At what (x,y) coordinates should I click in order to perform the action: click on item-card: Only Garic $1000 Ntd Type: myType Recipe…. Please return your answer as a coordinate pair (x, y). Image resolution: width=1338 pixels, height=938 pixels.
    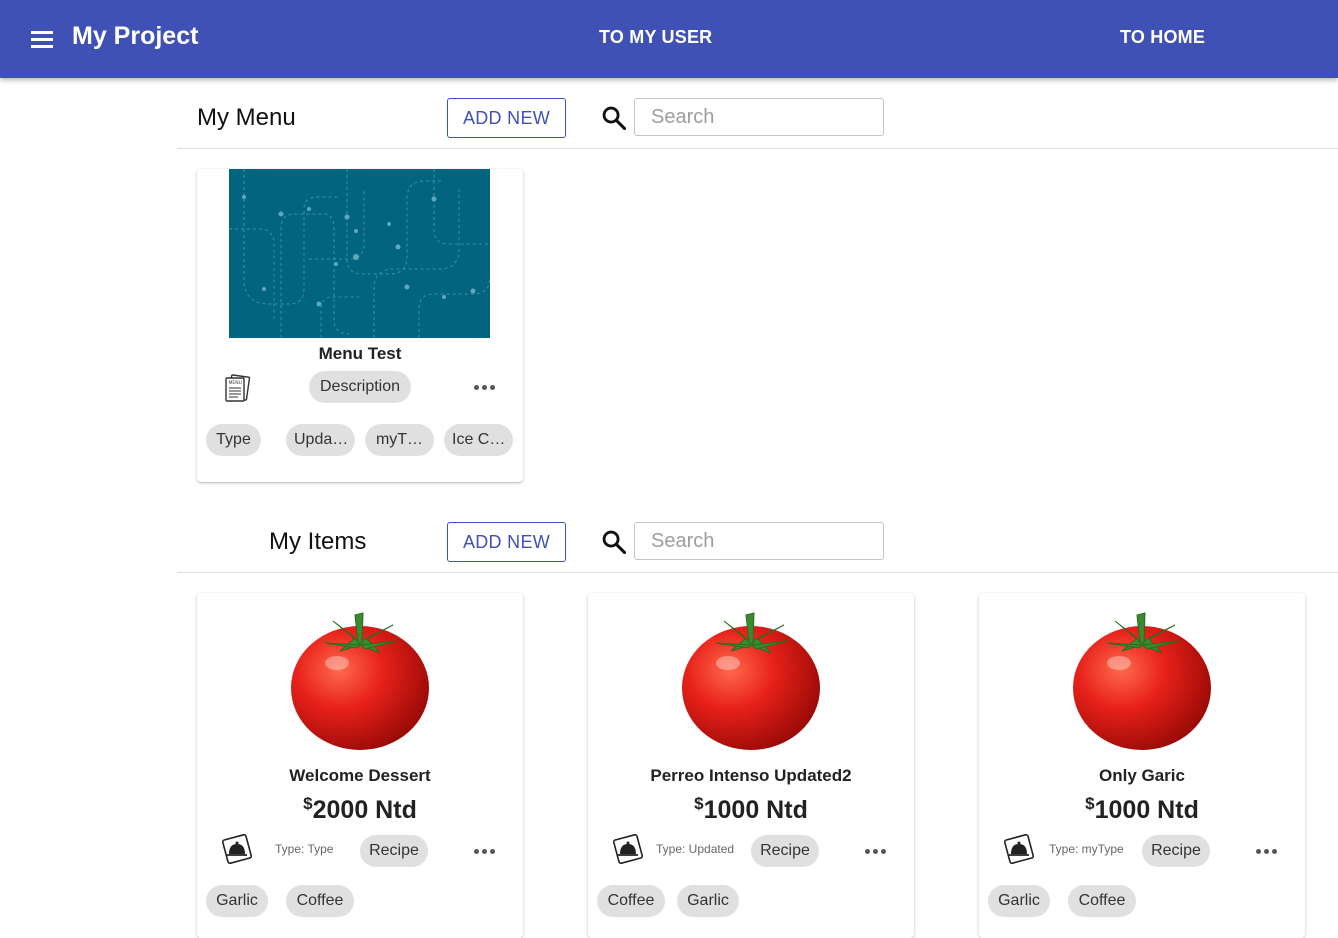
    Looking at the image, I should click on (1142, 765).